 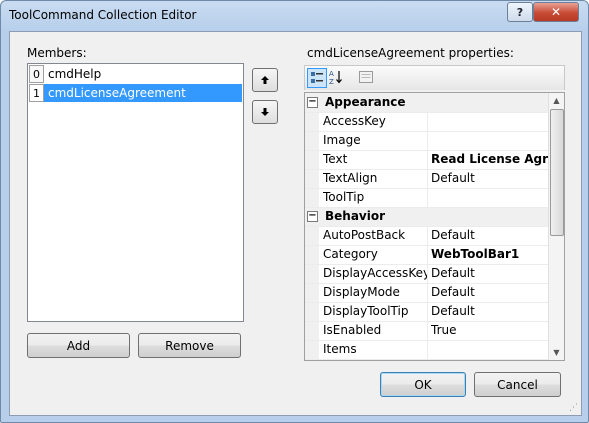 What do you see at coordinates (520, 12) in the screenshot?
I see `help-button: ?` at bounding box center [520, 12].